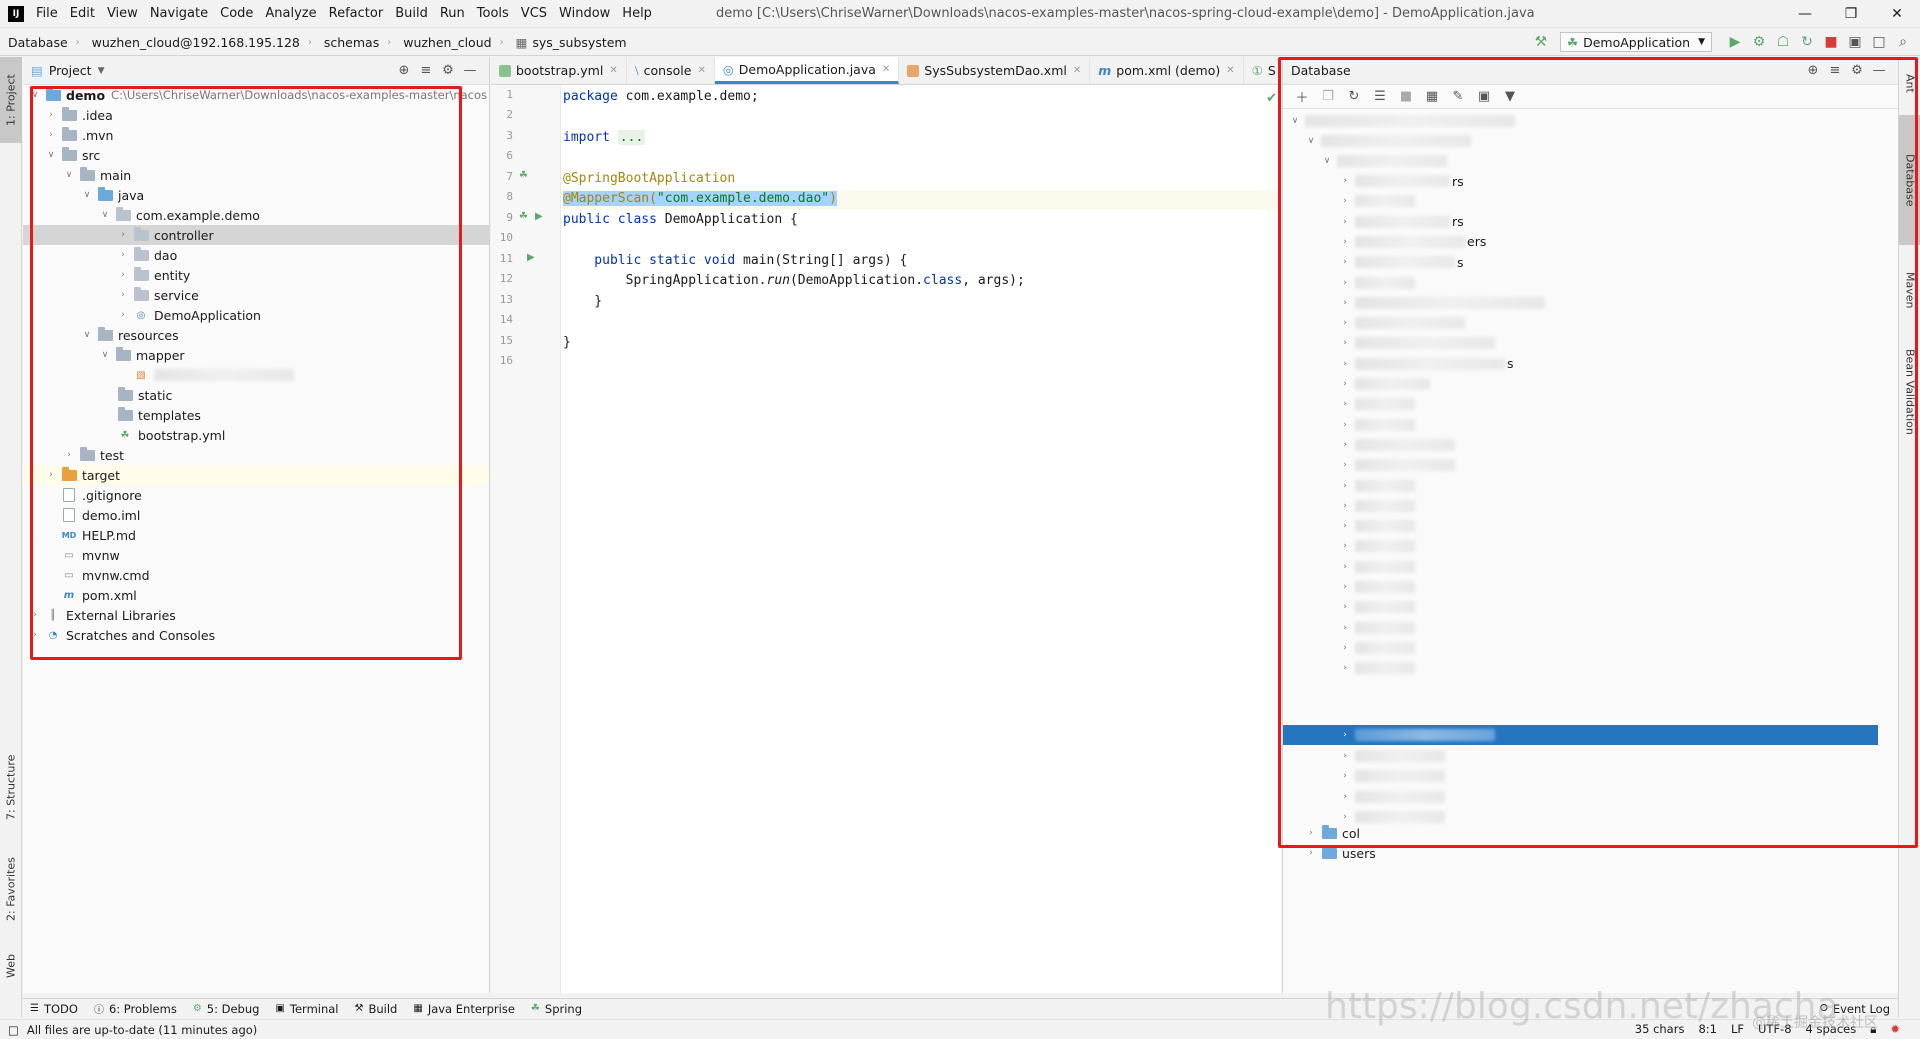 The width and height of the screenshot is (1920, 1039). I want to click on tab-console: ⧵ console ✕, so click(671, 70).